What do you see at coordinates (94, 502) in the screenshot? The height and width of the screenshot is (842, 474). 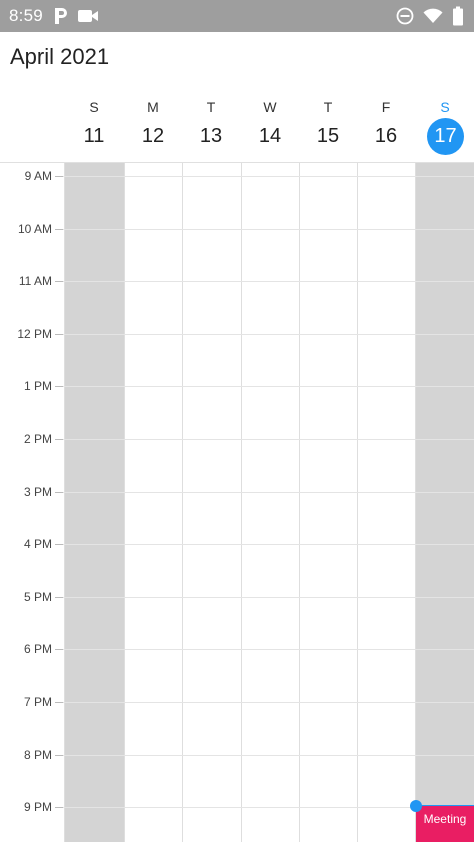 I see `weekend-column-sunday` at bounding box center [94, 502].